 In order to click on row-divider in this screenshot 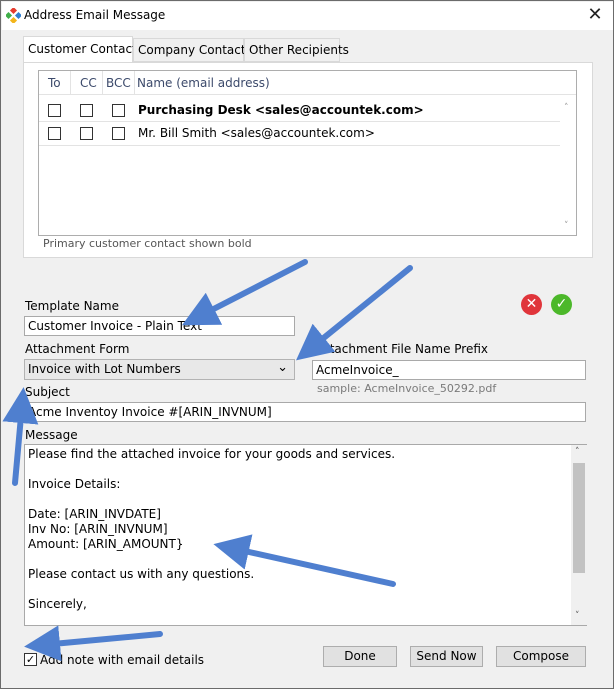, I will do `click(299, 145)`.